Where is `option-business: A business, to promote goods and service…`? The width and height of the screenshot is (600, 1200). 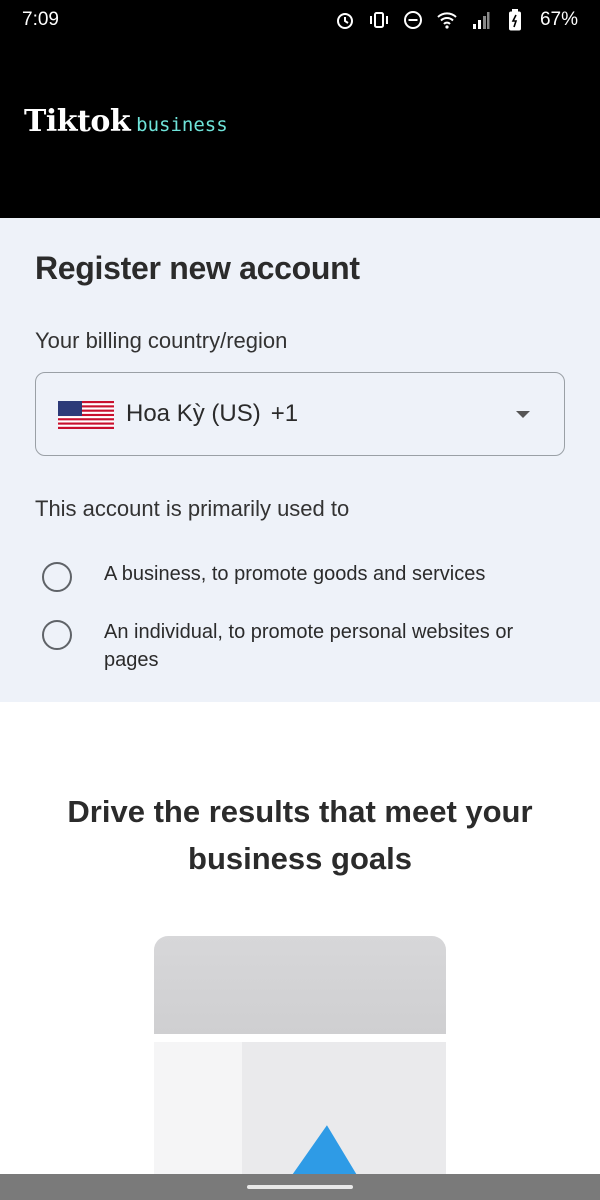 option-business: A business, to promote goods and service… is located at coordinates (293, 576).